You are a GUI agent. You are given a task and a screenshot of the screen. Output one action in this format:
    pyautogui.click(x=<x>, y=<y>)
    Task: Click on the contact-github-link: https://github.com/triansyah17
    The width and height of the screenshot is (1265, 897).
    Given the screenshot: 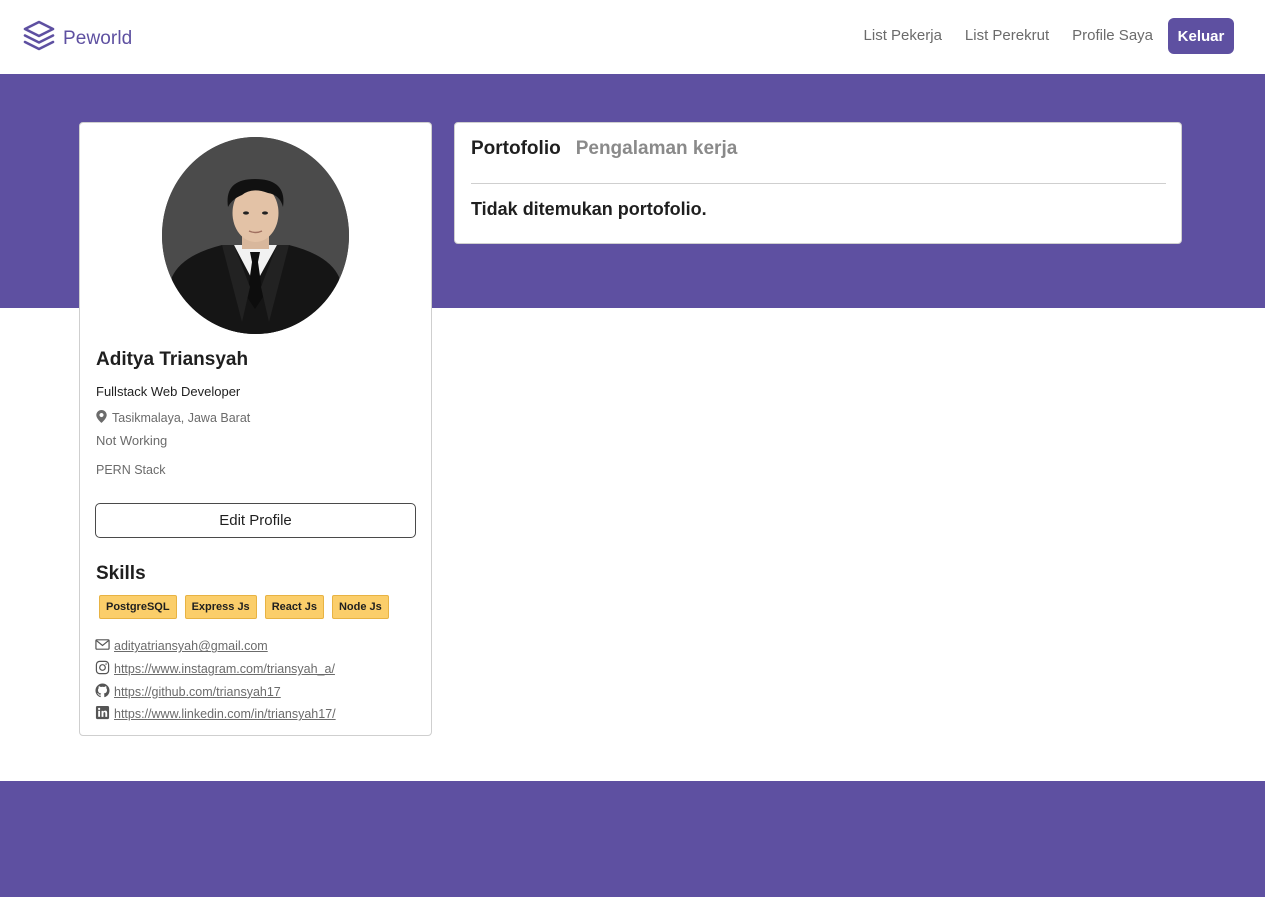 What is the action you would take?
    pyautogui.click(x=215, y=691)
    